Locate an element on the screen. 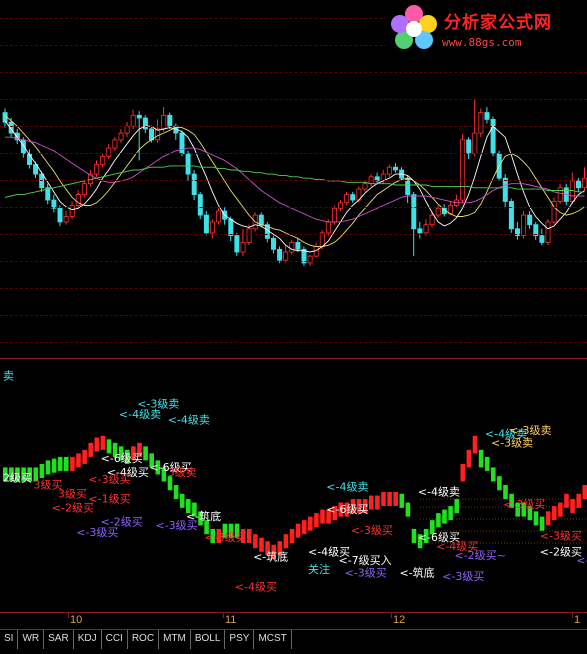 Image resolution: width=587 pixels, height=654 pixels. signal-annotation-label: <-6级买 is located at coordinates (347, 509).